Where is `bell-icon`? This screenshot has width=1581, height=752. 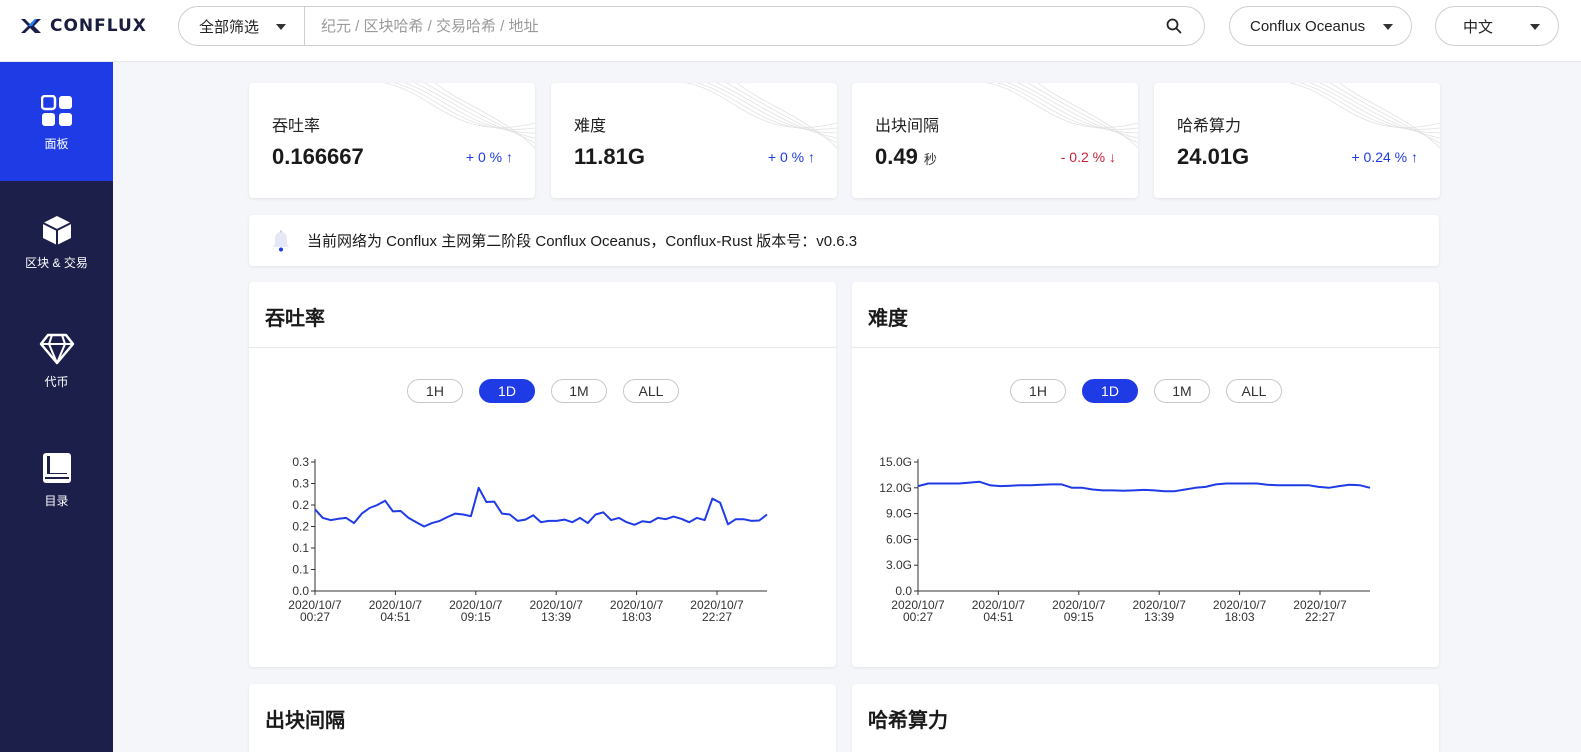 bell-icon is located at coordinates (281, 240).